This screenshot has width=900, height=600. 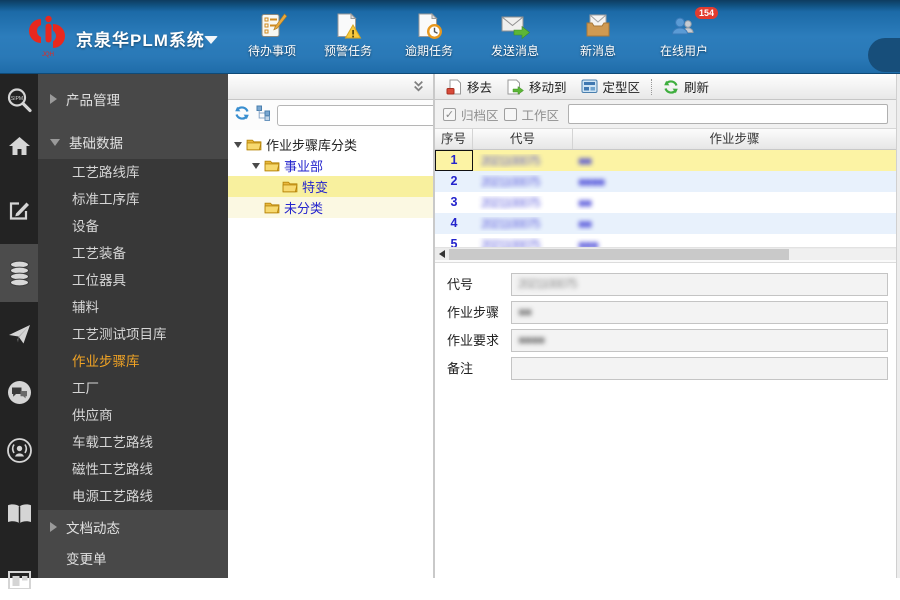 I want to click on topbar-item-warning-task: 预警任务, so click(x=348, y=38).